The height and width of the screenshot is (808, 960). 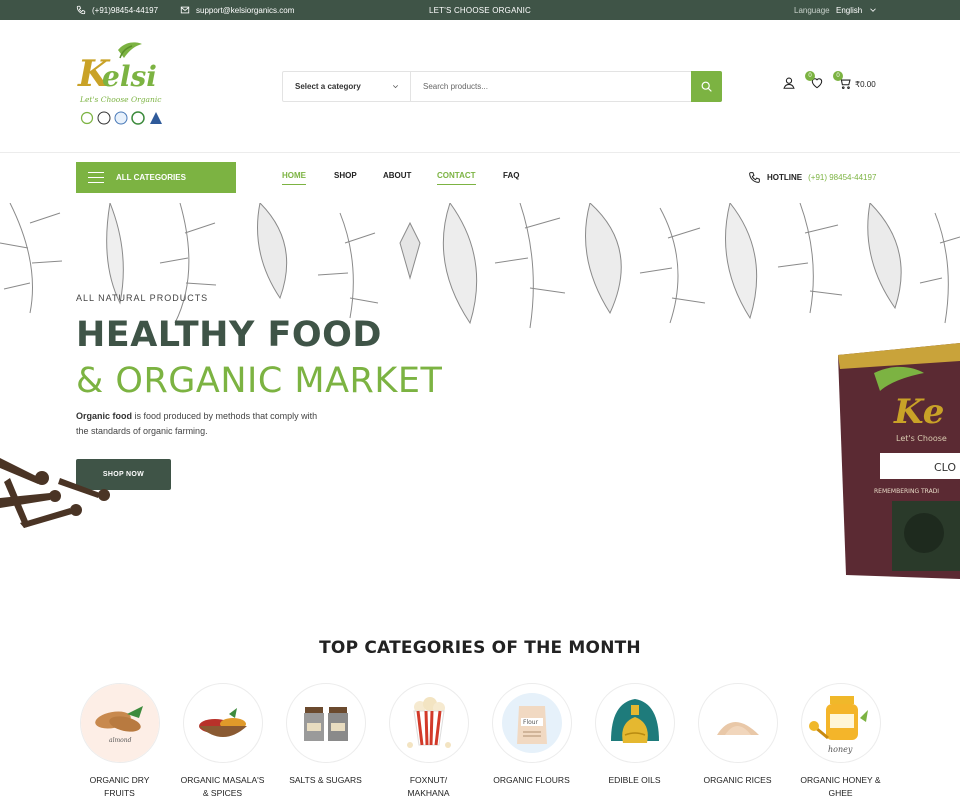 What do you see at coordinates (120, 99) in the screenshot?
I see `svg-text: Let's Choose Organic` at bounding box center [120, 99].